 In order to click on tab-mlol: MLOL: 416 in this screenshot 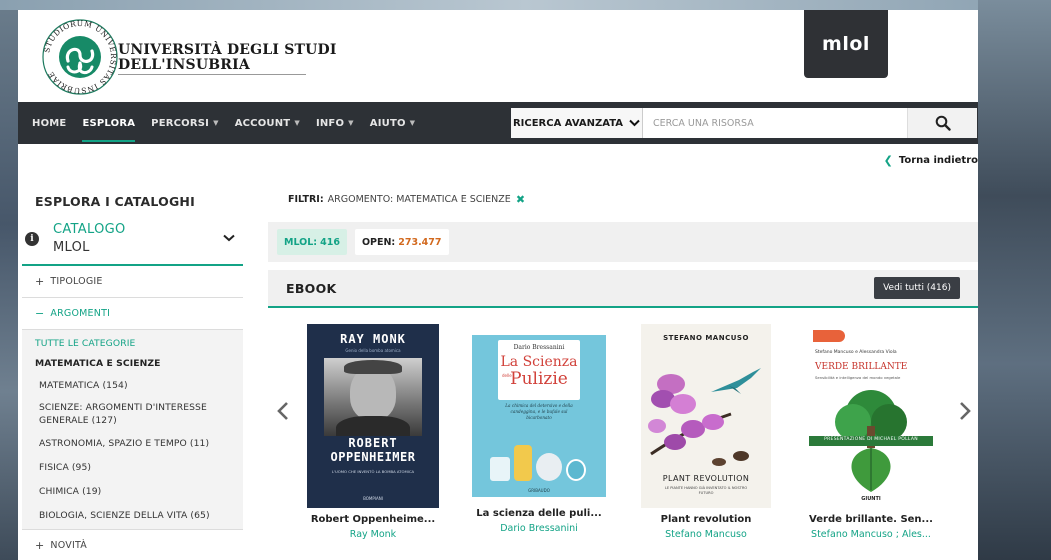, I will do `click(312, 242)`.